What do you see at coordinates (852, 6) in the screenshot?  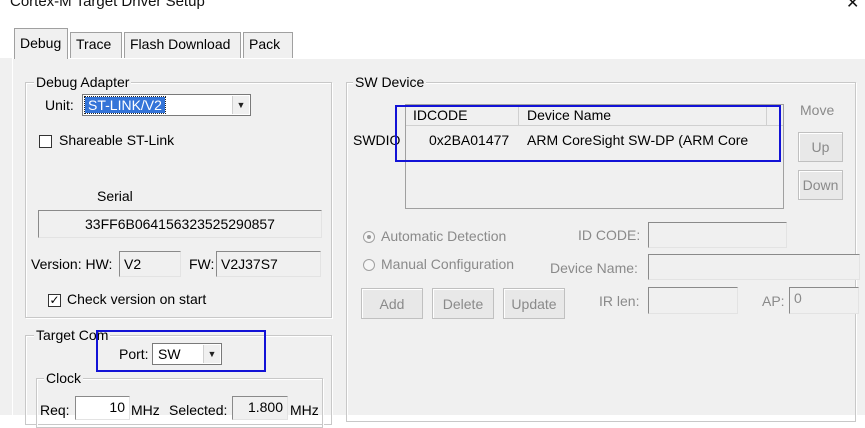 I see `close-icon: ✕` at bounding box center [852, 6].